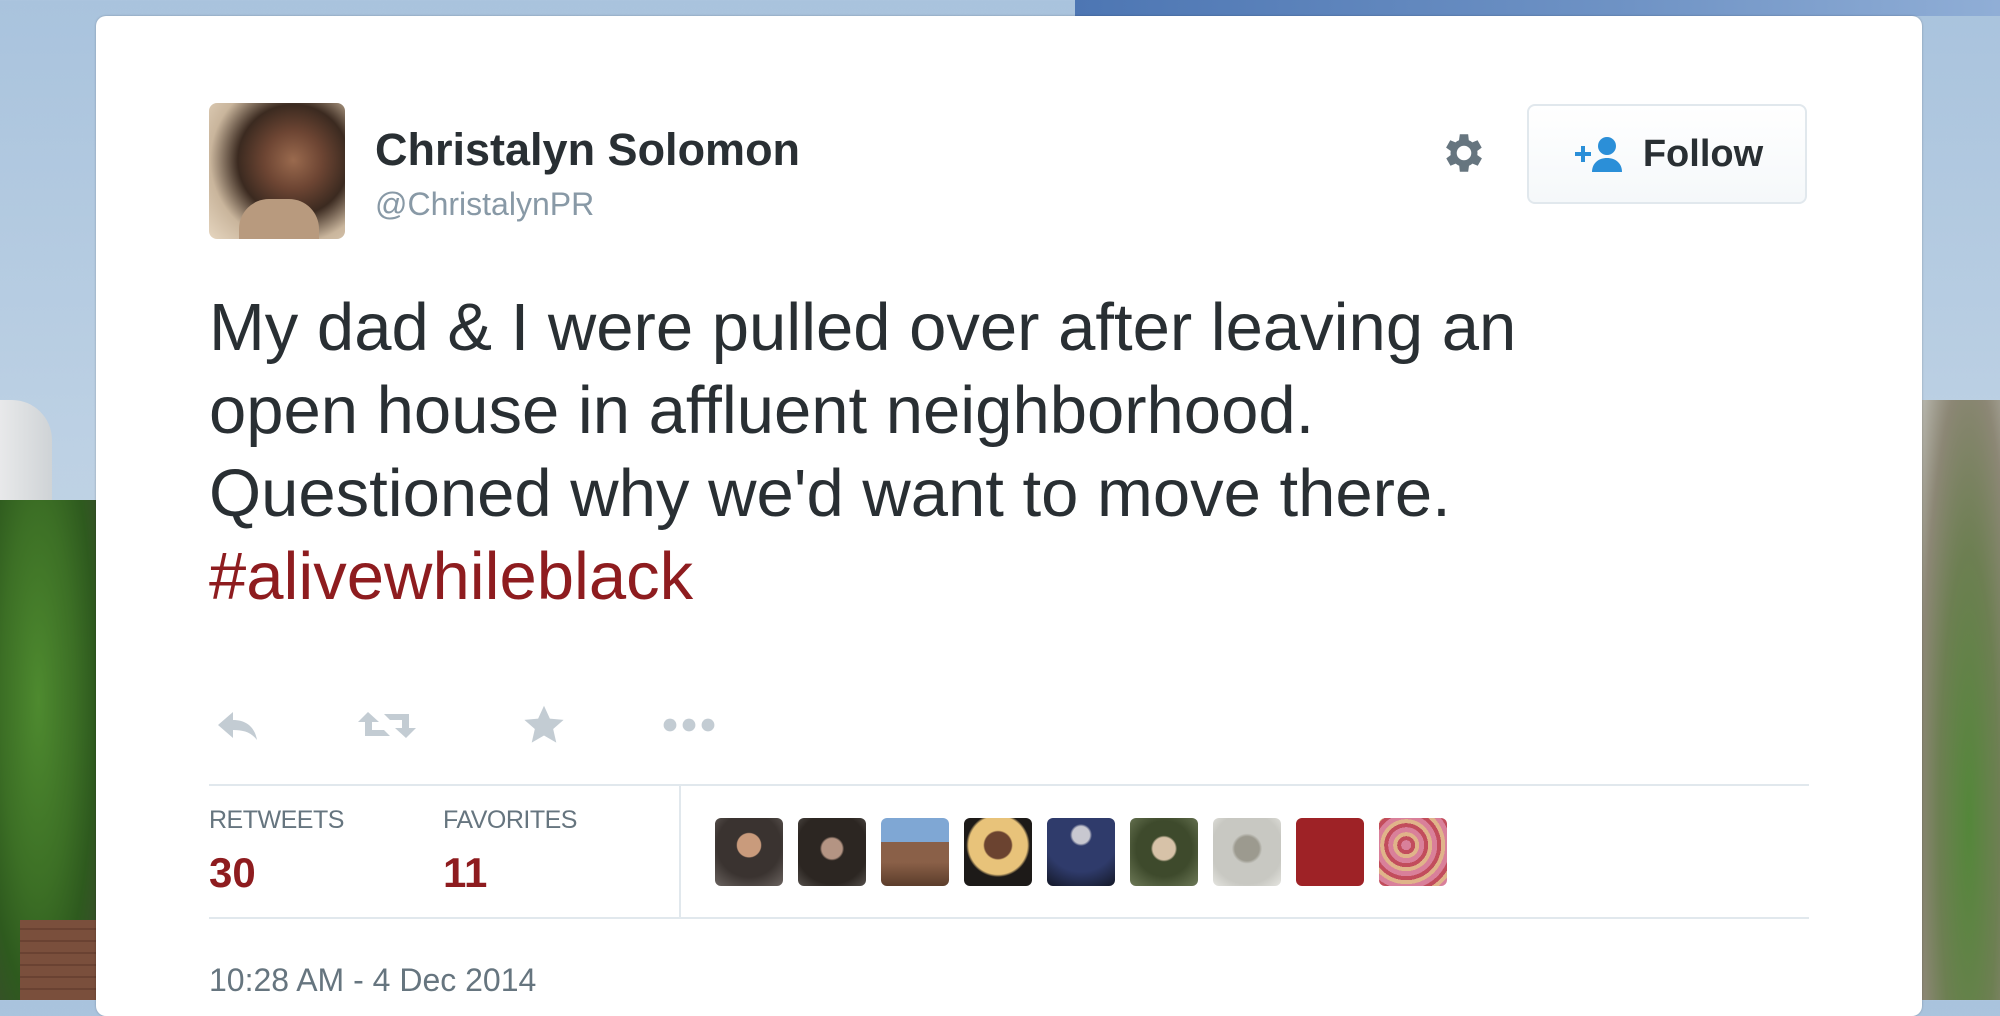  I want to click on author-screen-name: @ChristalynPR, so click(484, 204).